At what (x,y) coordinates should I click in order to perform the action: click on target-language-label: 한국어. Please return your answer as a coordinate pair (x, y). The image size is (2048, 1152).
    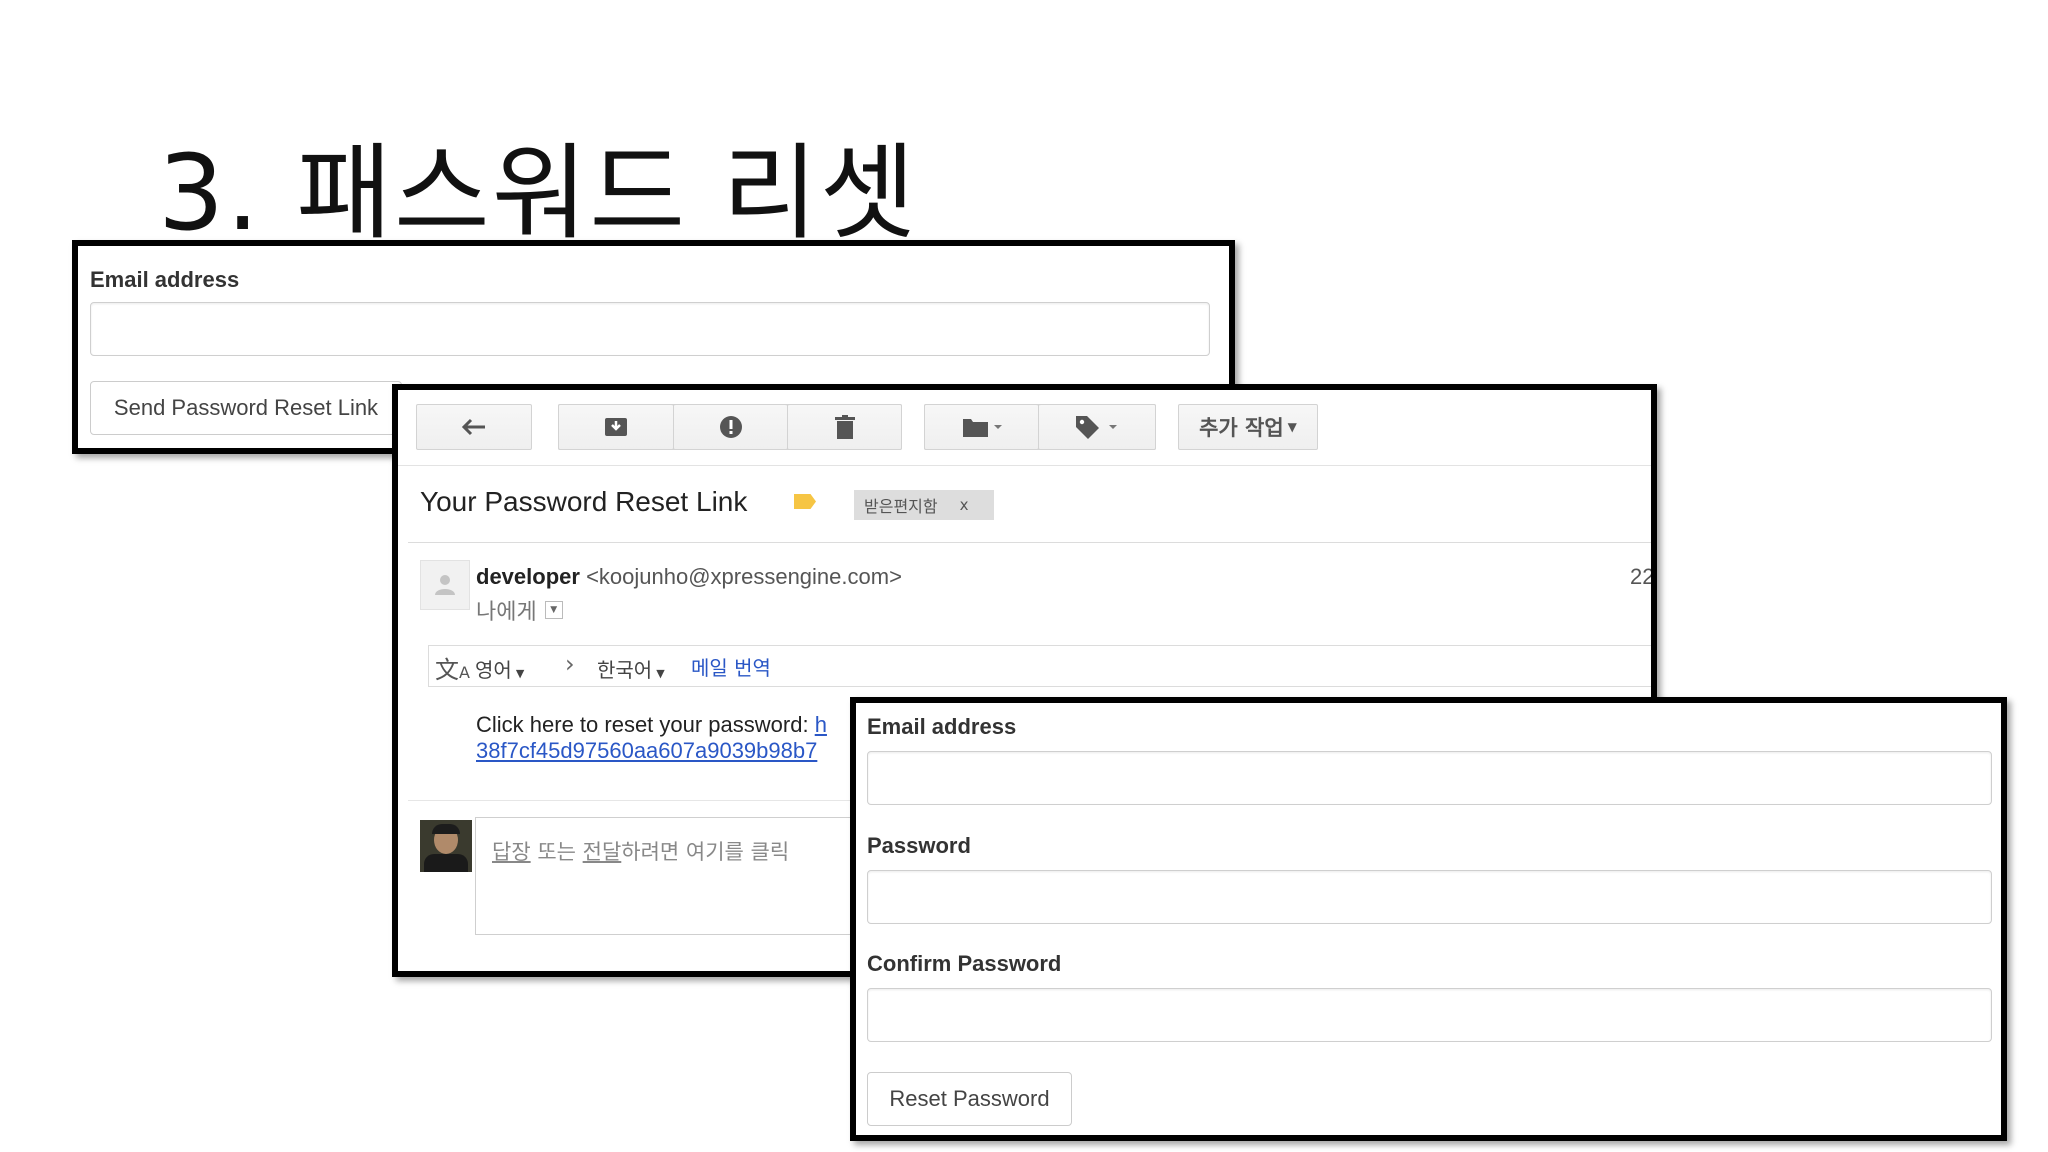
    Looking at the image, I should click on (625, 670).